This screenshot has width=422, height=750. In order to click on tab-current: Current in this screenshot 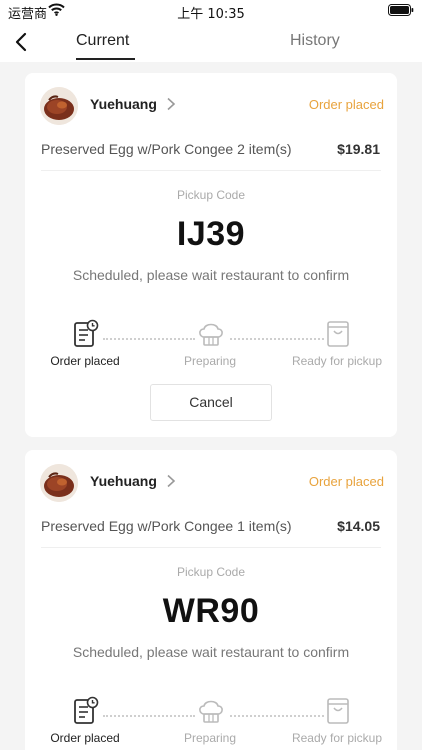, I will do `click(102, 41)`.